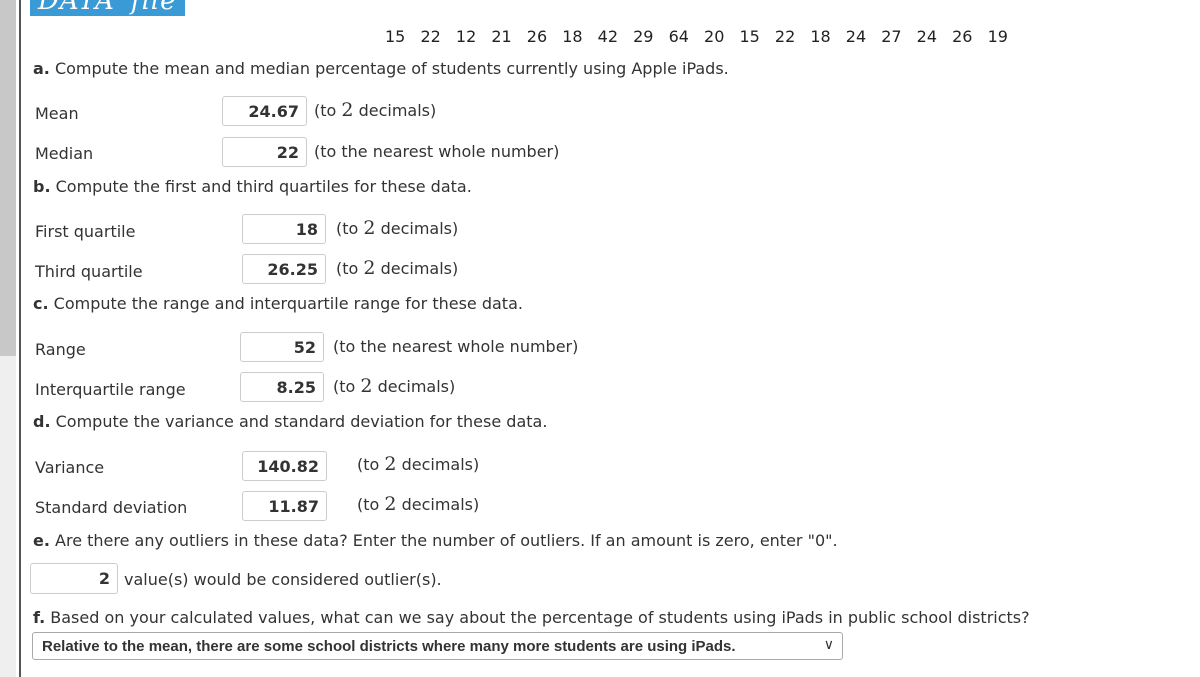  Describe the element at coordinates (85, 231) in the screenshot. I see `q1-label: First quartile` at that location.